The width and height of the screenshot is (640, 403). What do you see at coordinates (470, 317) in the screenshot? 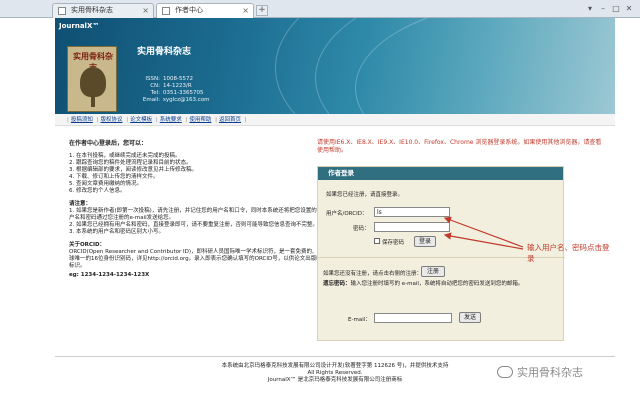
I see `send-button: 发送` at bounding box center [470, 317].